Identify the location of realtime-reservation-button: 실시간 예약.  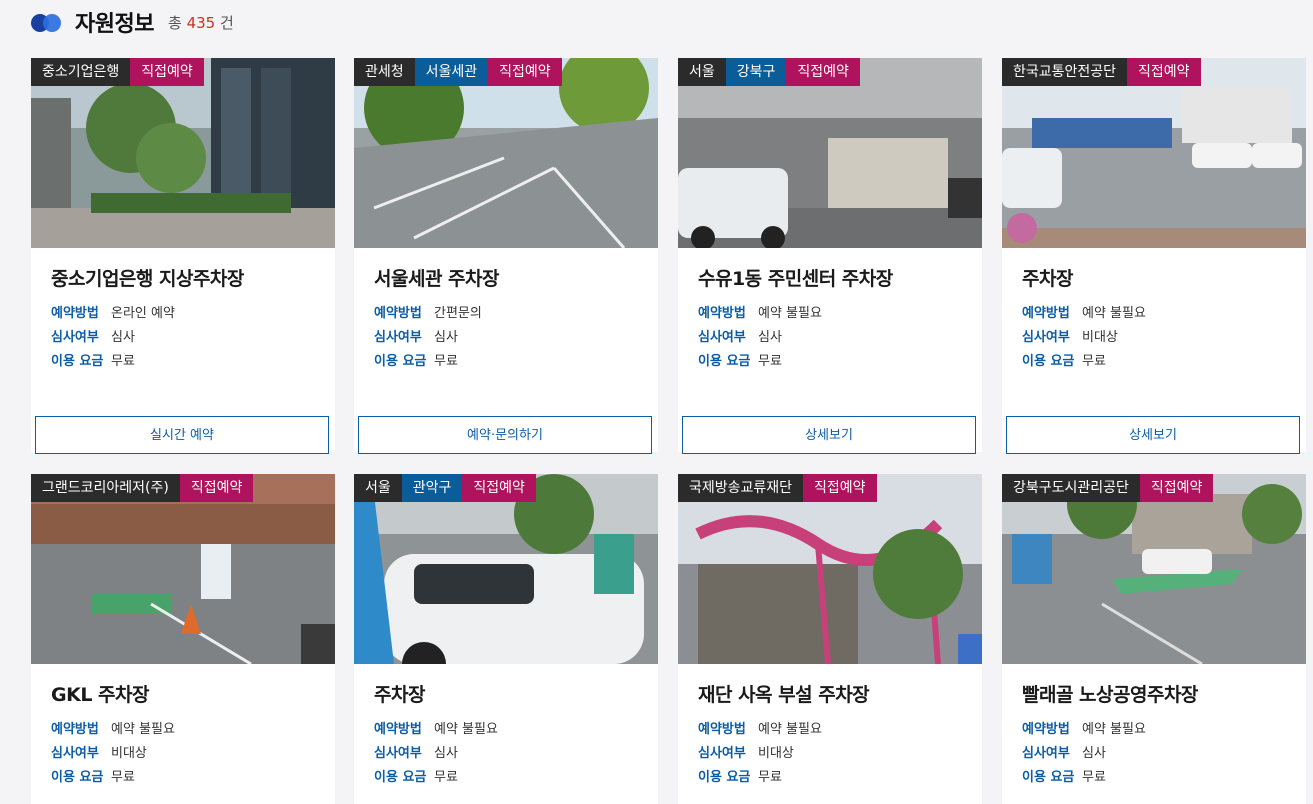
(182, 435).